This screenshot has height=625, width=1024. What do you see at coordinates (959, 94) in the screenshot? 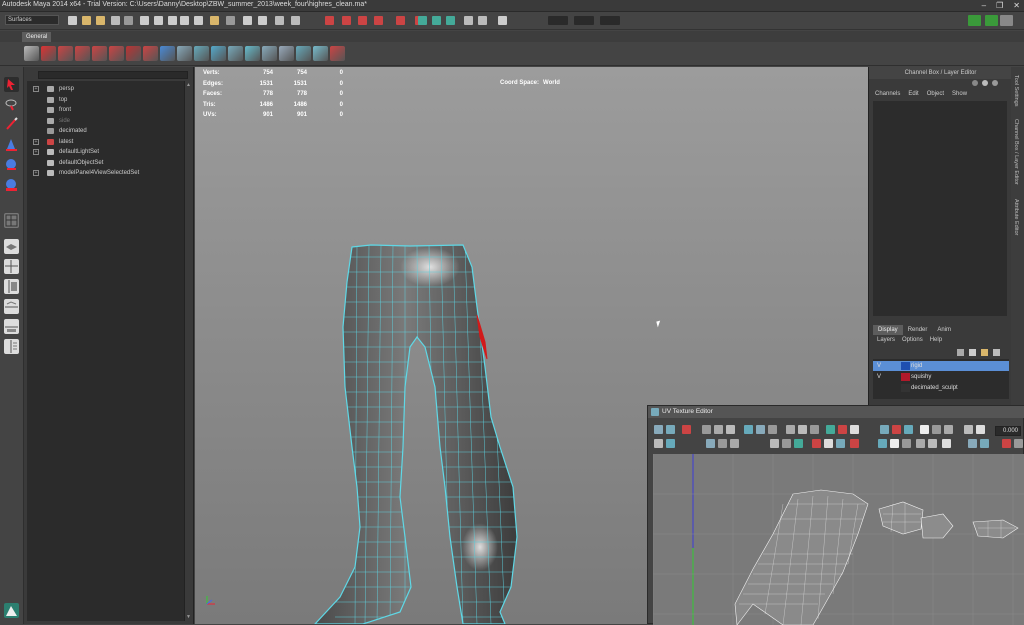
I see `channel-box-menu-item: Show` at bounding box center [959, 94].